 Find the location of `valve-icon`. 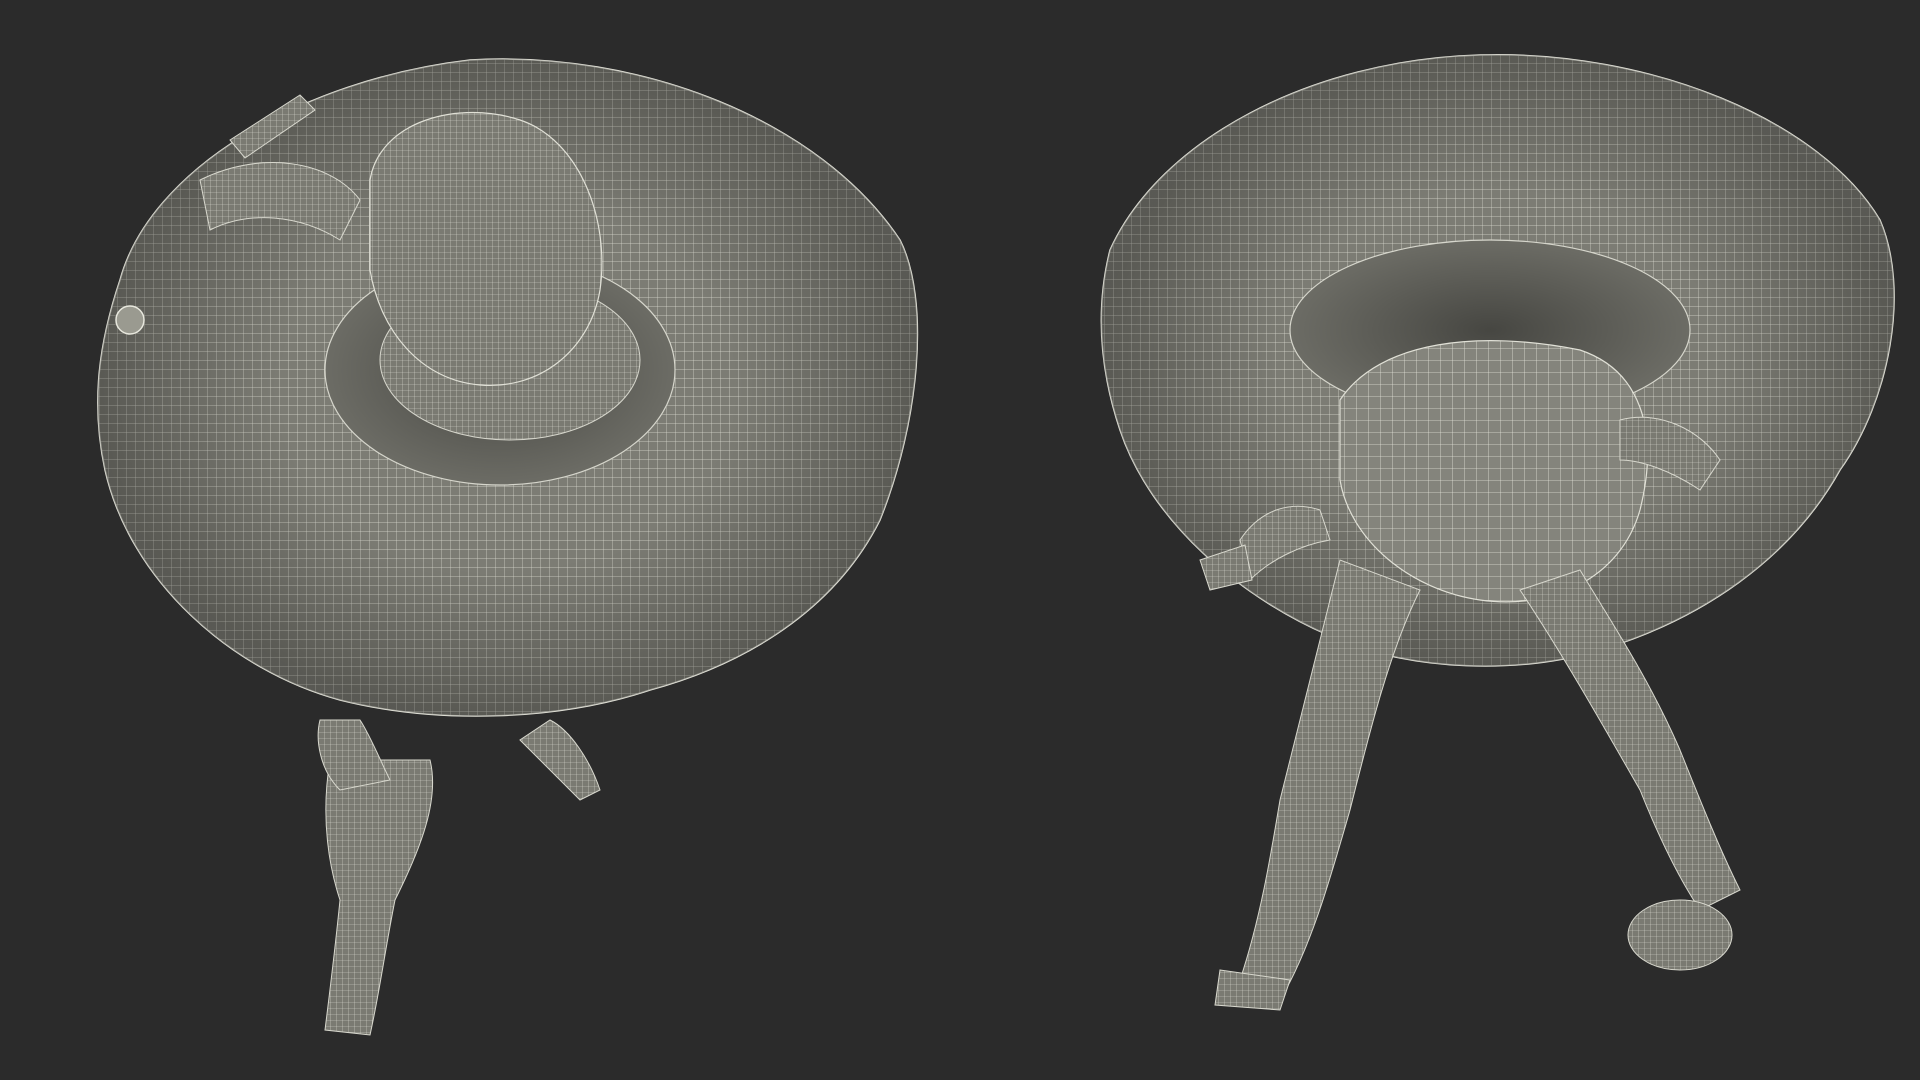

valve-icon is located at coordinates (130, 320).